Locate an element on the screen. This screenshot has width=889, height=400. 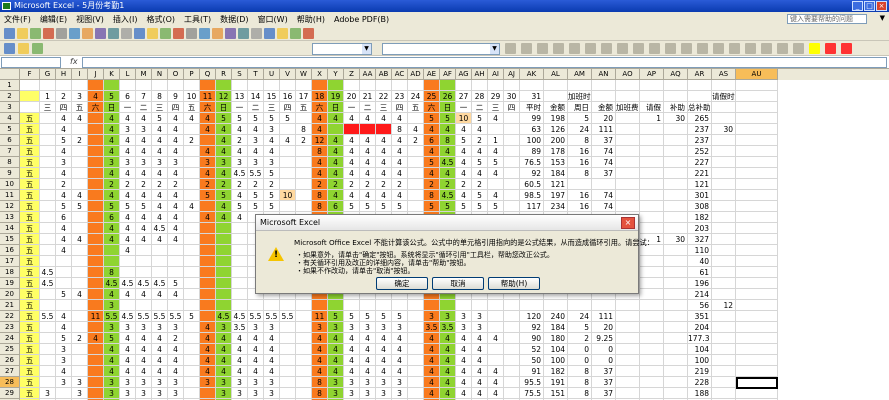
cell-m17 is located at coordinates (144, 261).